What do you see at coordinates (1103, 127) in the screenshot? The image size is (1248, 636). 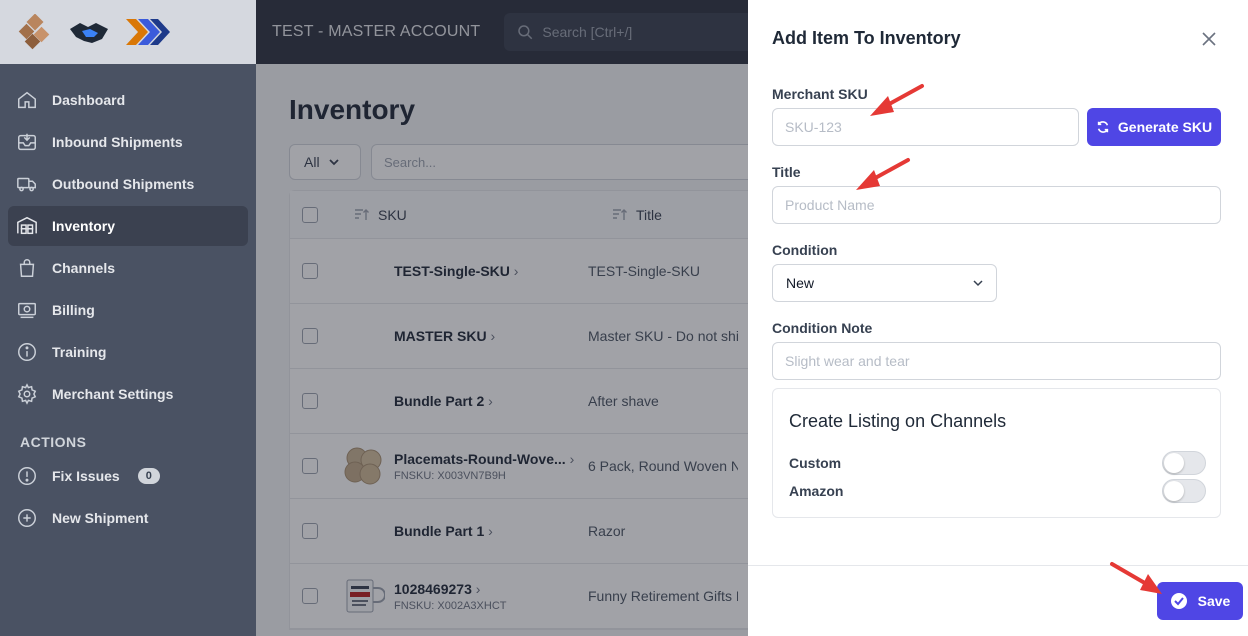 I see `refresh-icon` at bounding box center [1103, 127].